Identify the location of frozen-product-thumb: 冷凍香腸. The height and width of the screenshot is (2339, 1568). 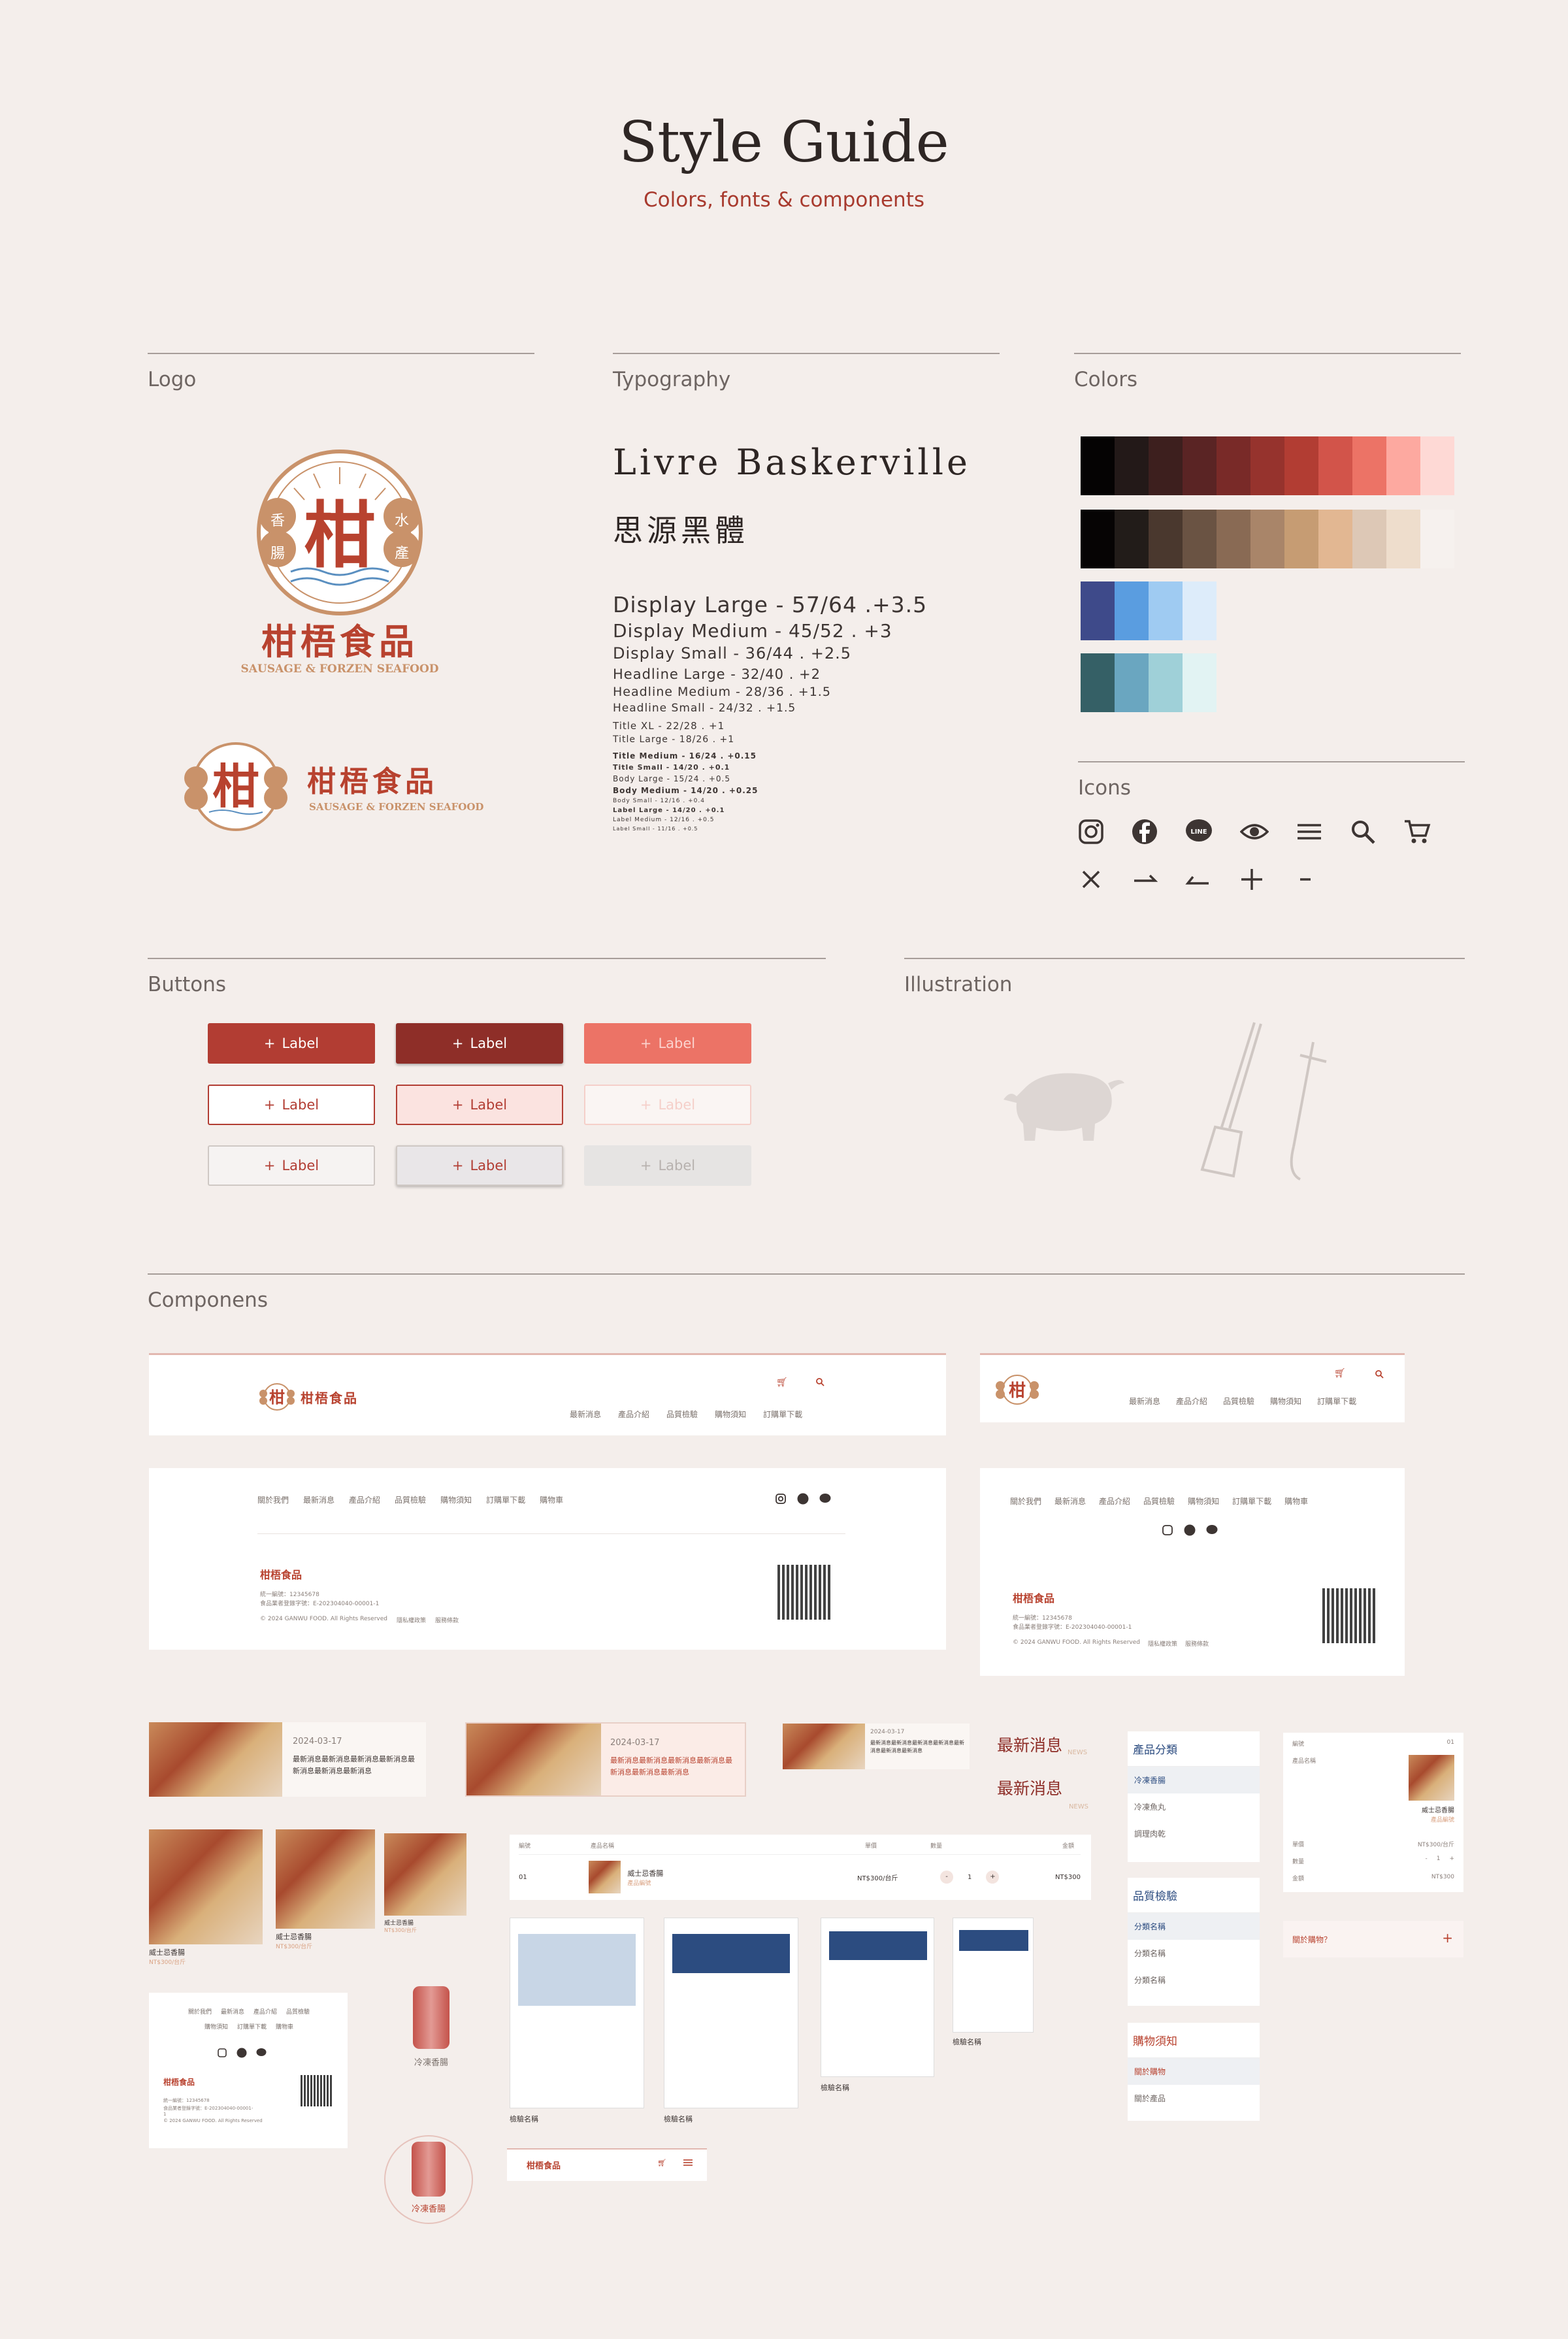
(431, 2027).